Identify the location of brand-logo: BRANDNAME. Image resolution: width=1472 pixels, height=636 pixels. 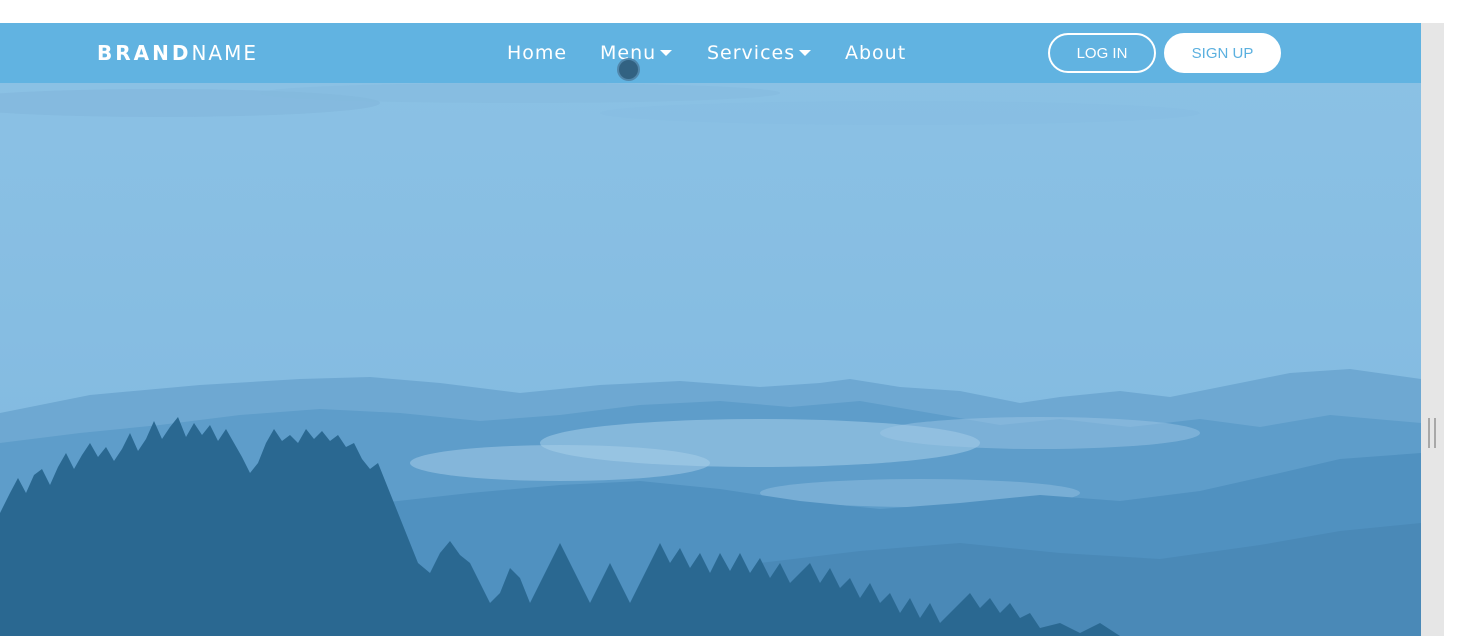
(177, 53).